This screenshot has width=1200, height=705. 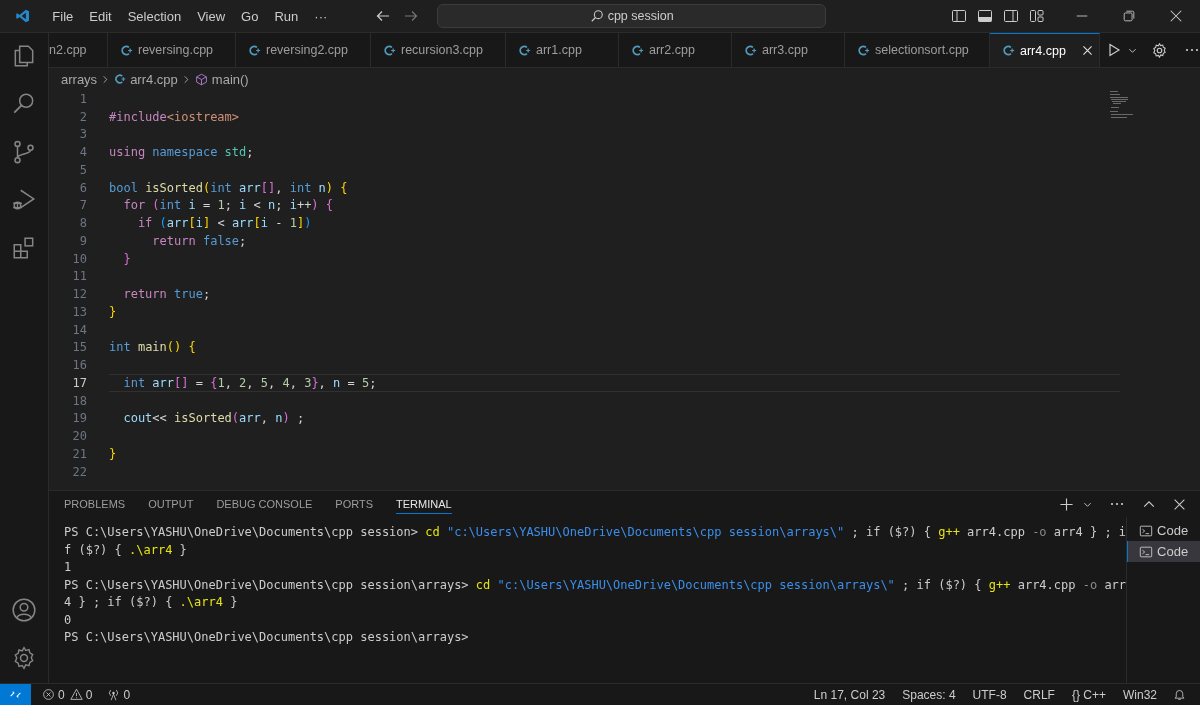 I want to click on editor-tab: reversing.cpp, so click(x=172, y=50).